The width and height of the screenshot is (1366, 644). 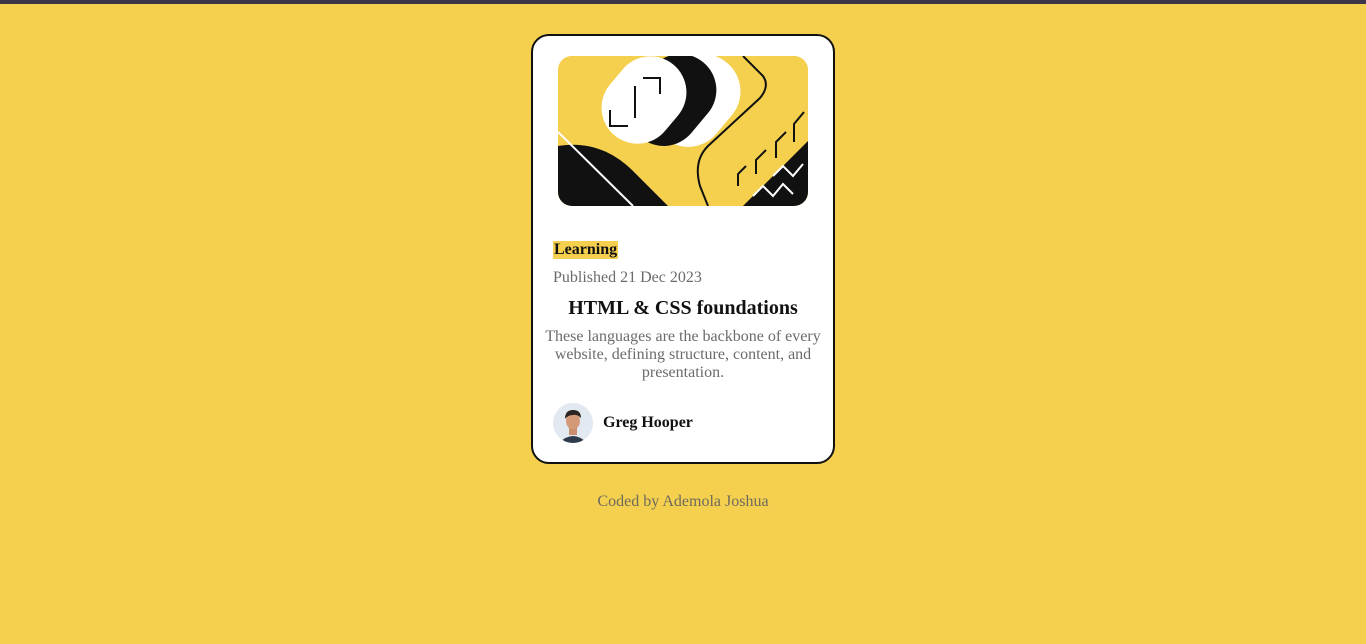 I want to click on top-bar, so click(x=683, y=2).